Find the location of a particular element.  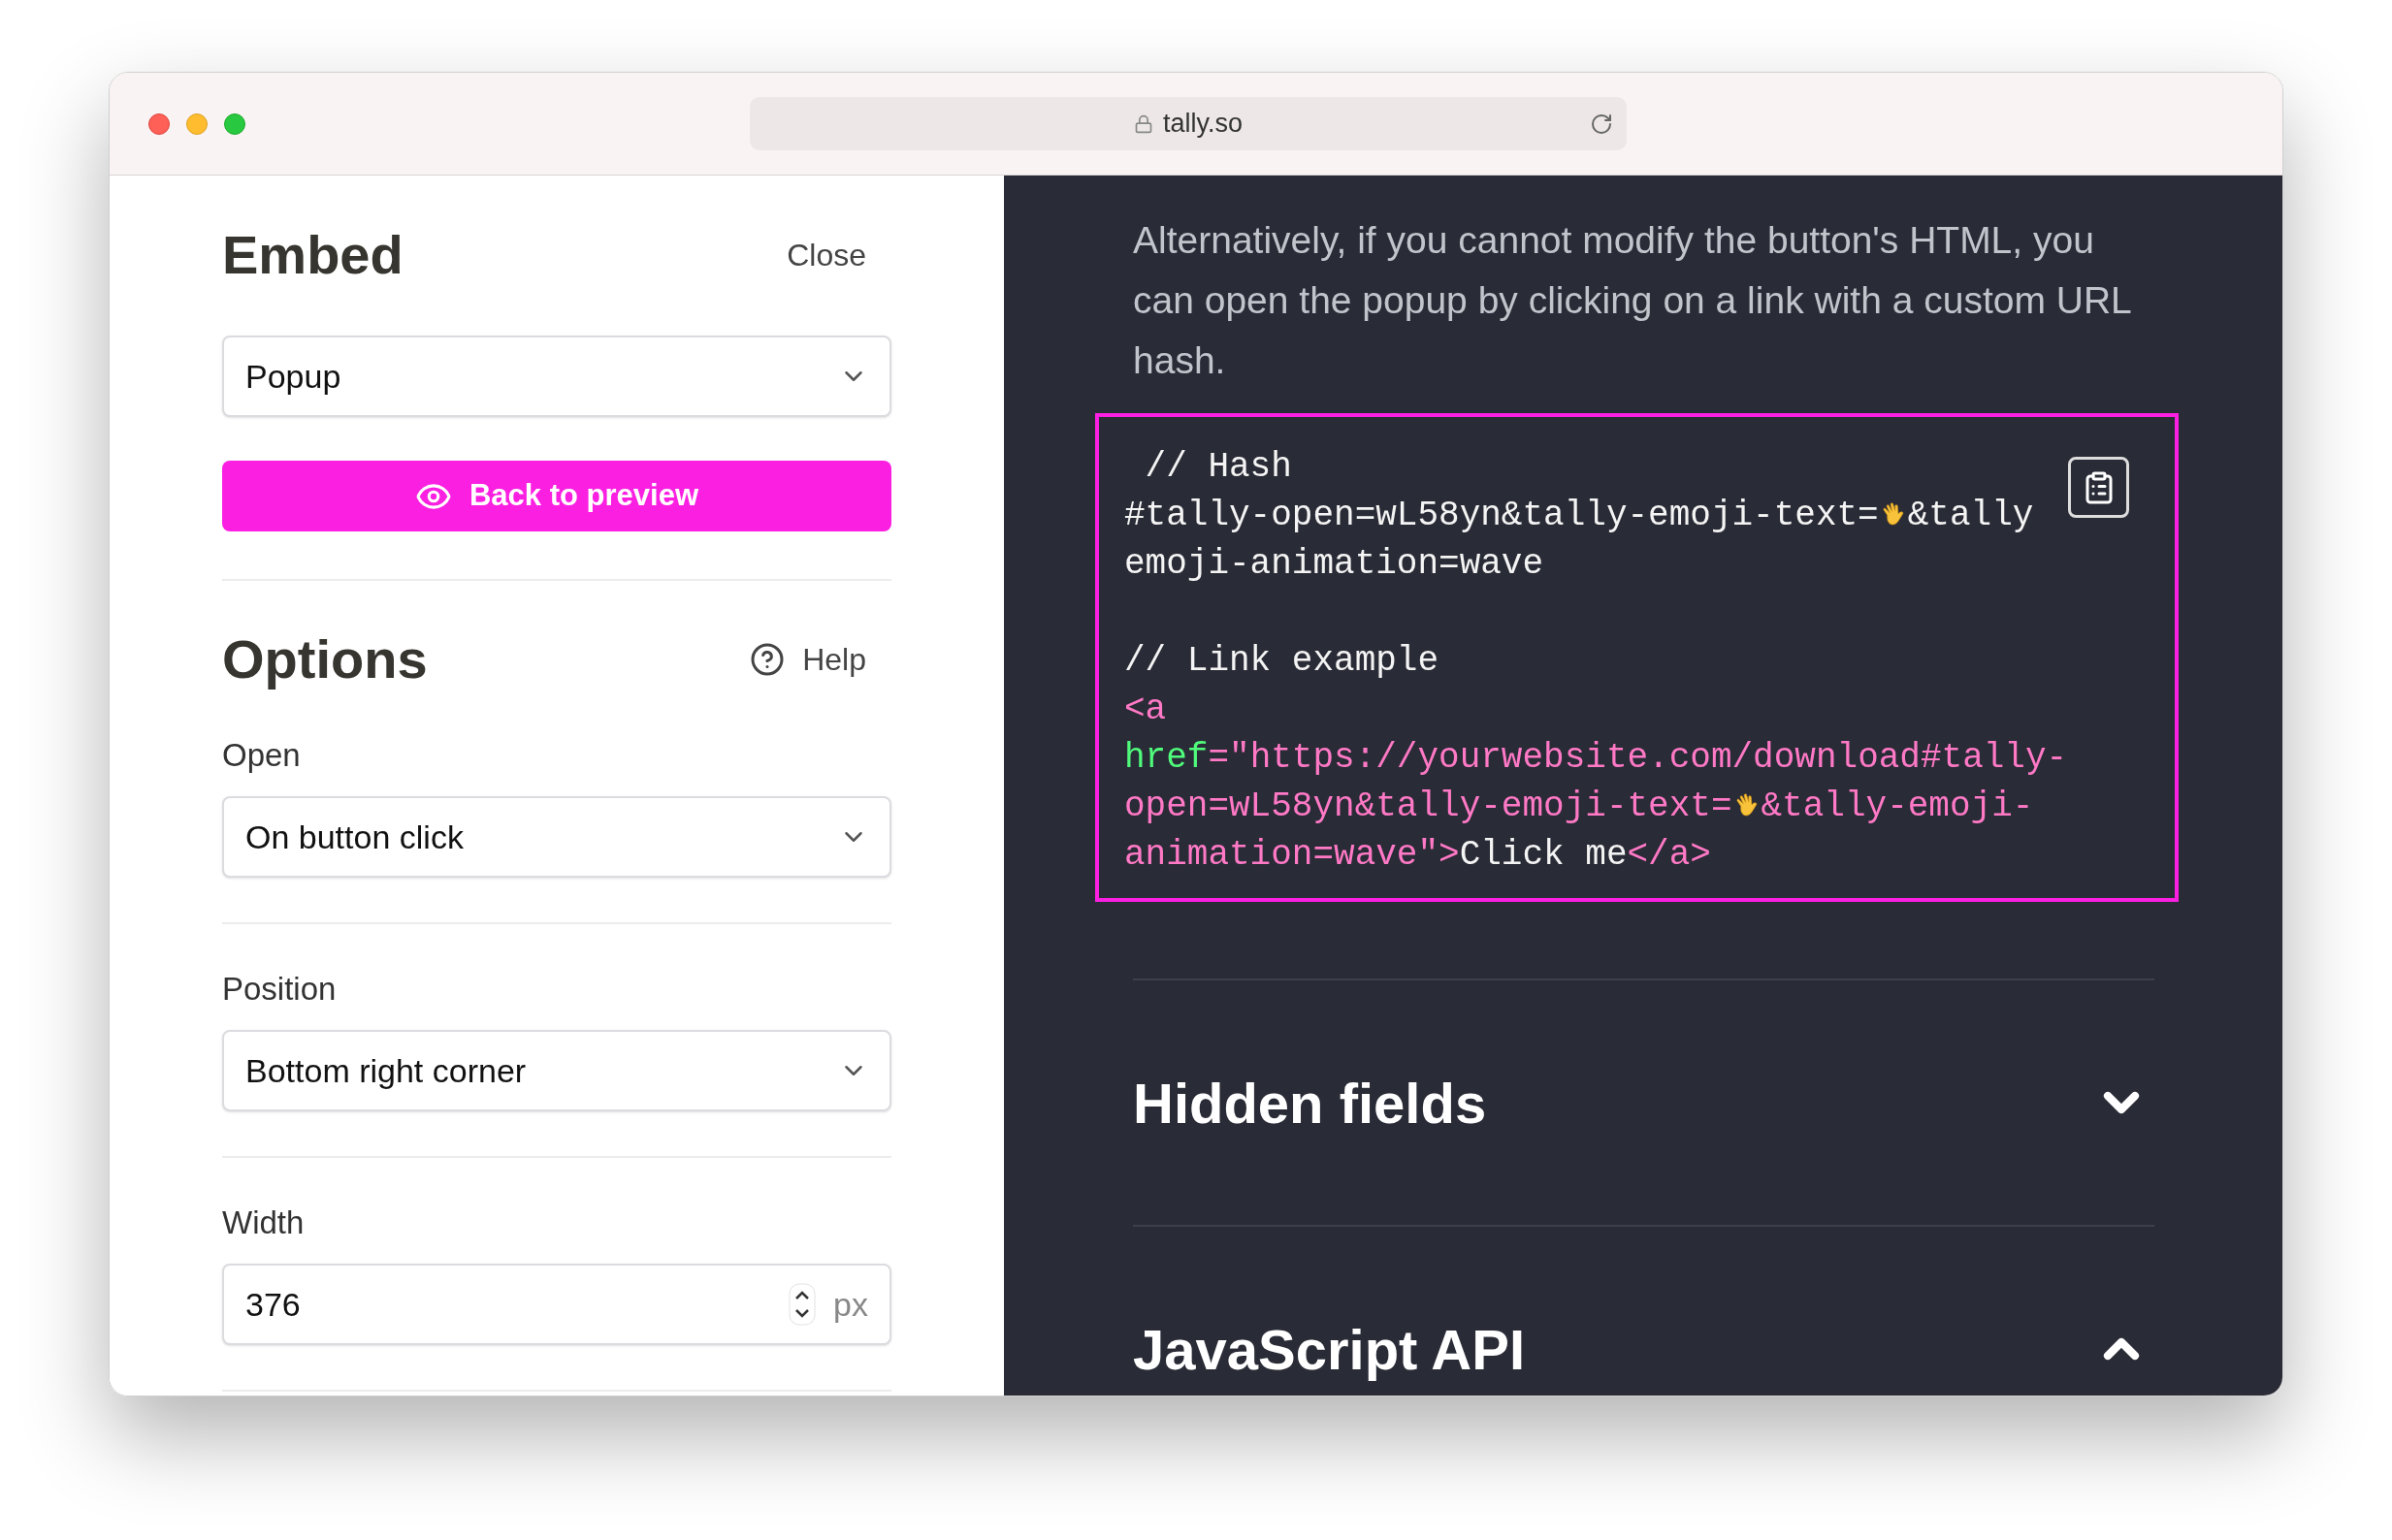

field-label: Width is located at coordinates (264, 1223).